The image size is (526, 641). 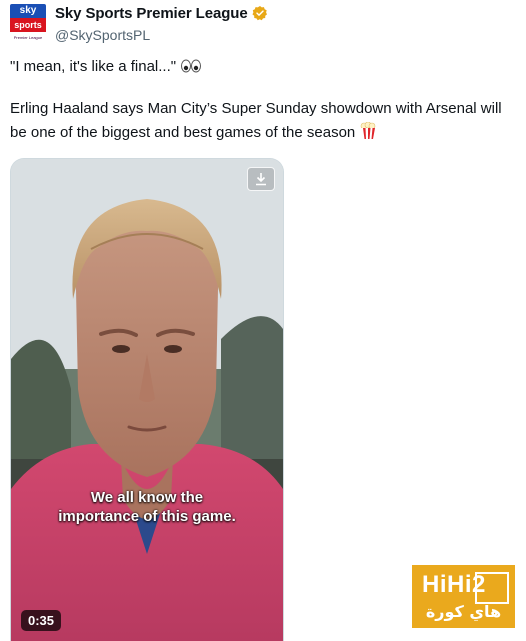 What do you see at coordinates (93, 66) in the screenshot?
I see `tweet-quote: "I mean, it's like a final..."` at bounding box center [93, 66].